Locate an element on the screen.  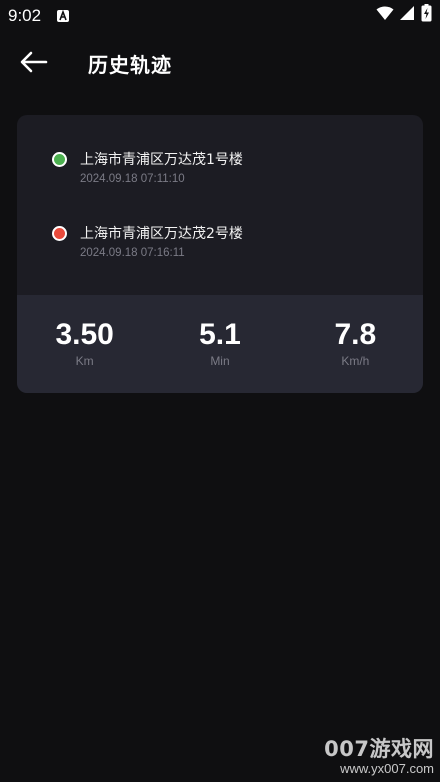
stat-distance: 3.50 Km is located at coordinates (84, 344).